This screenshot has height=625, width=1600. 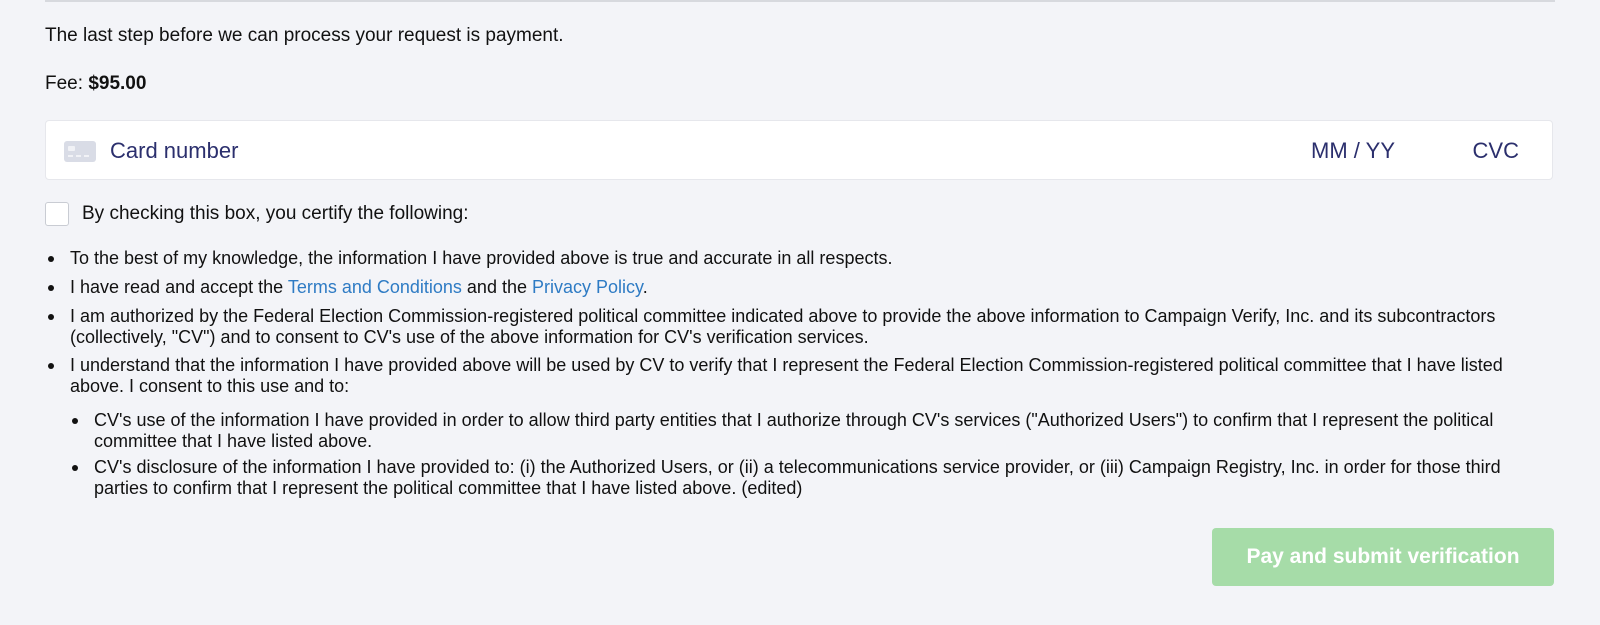 I want to click on card-input-field: Card number MM / YY CVC, so click(x=799, y=150).